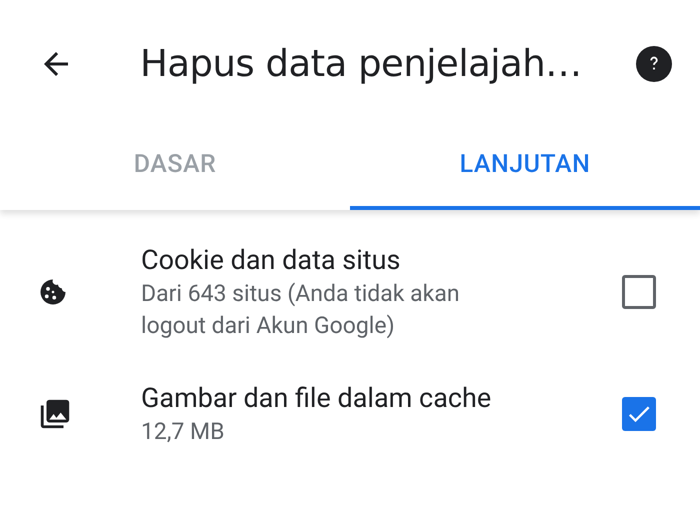  Describe the element at coordinates (175, 169) in the screenshot. I see `tab: DASAR` at that location.